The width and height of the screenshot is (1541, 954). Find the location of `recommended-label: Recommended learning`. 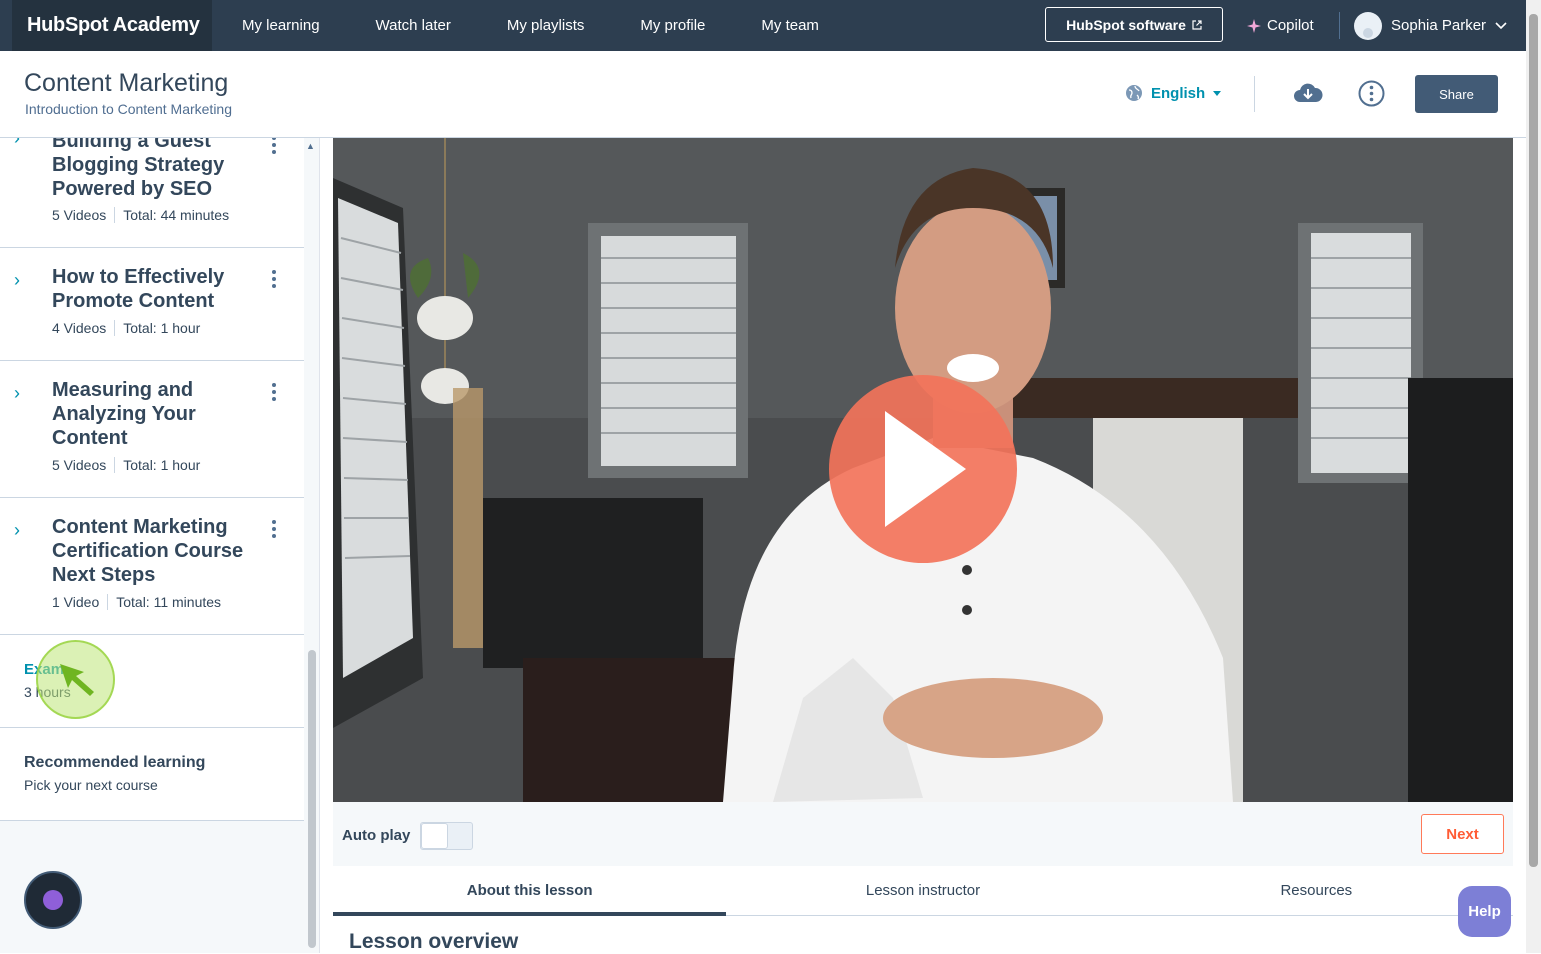

recommended-label: Recommended learning is located at coordinates (115, 762).